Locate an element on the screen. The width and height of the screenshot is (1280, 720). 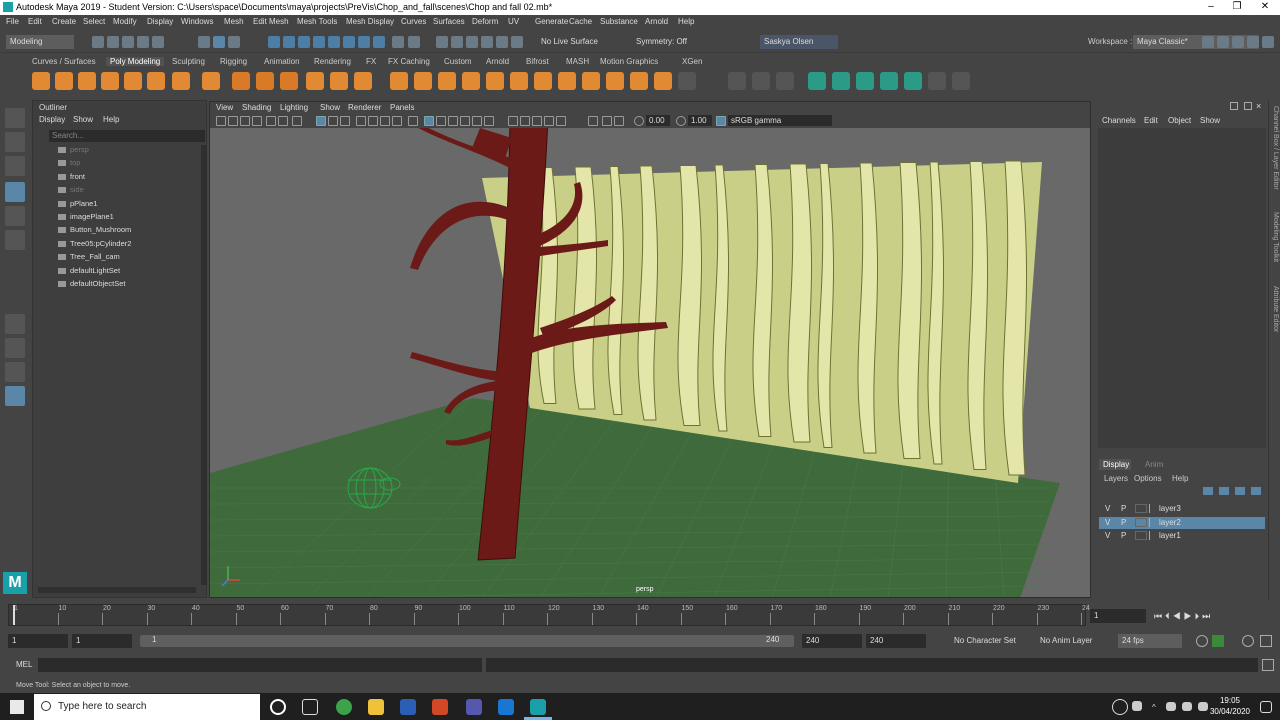
multi-cut-icon is located at coordinates (639, 81).